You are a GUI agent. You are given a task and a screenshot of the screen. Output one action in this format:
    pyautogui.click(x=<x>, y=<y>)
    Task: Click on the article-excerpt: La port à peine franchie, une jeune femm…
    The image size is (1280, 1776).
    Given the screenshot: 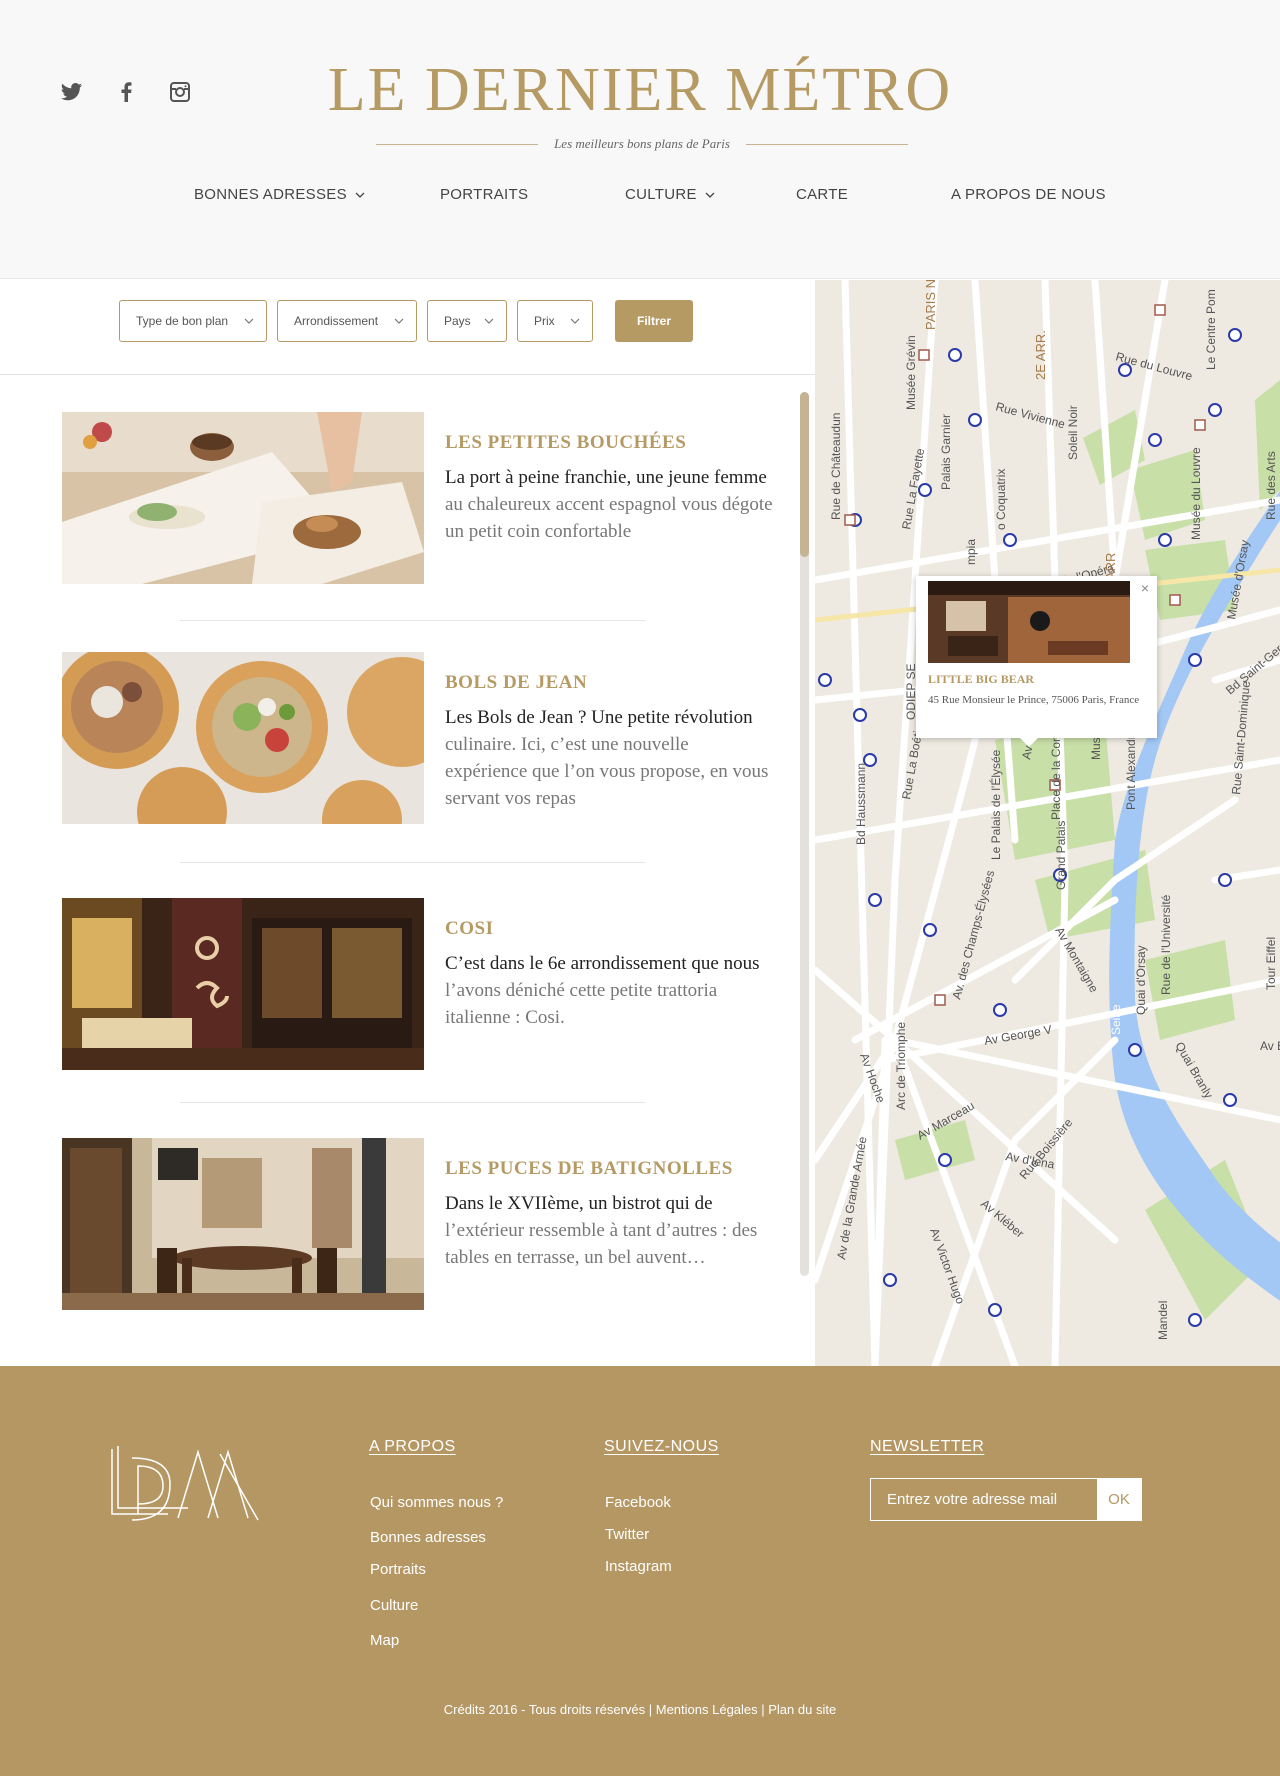 What is the action you would take?
    pyautogui.click(x=609, y=504)
    